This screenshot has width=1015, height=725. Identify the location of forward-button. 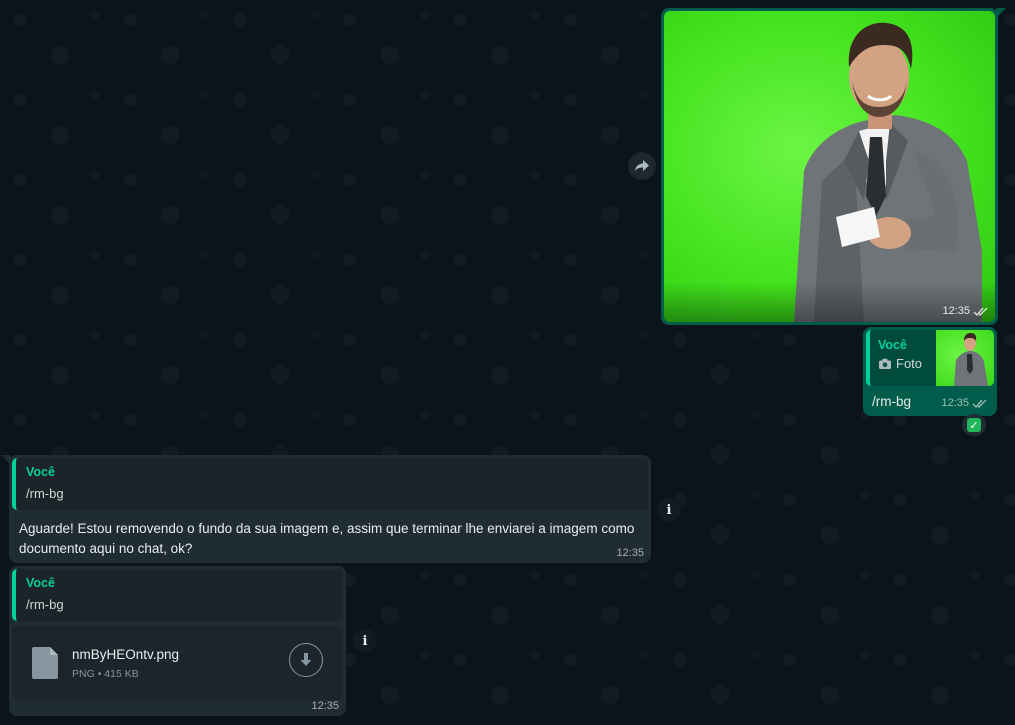
(642, 166).